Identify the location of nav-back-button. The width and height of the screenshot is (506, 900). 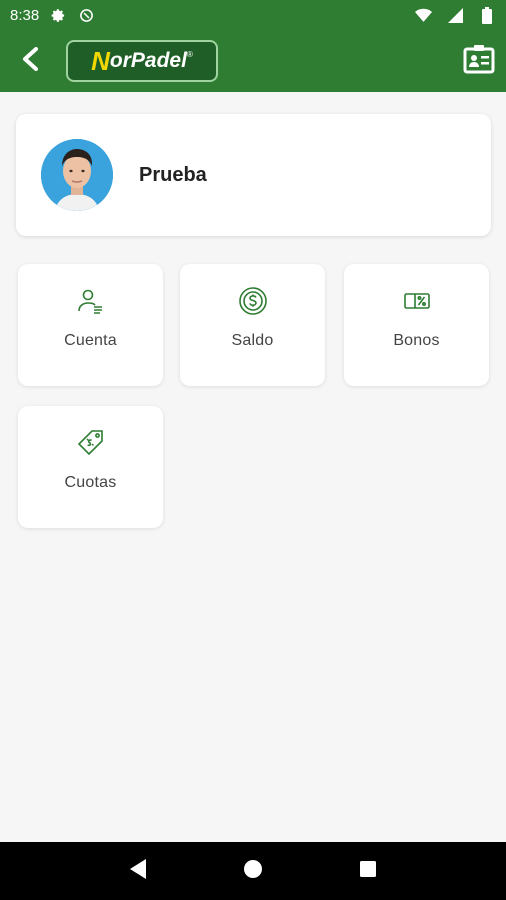
(138, 871).